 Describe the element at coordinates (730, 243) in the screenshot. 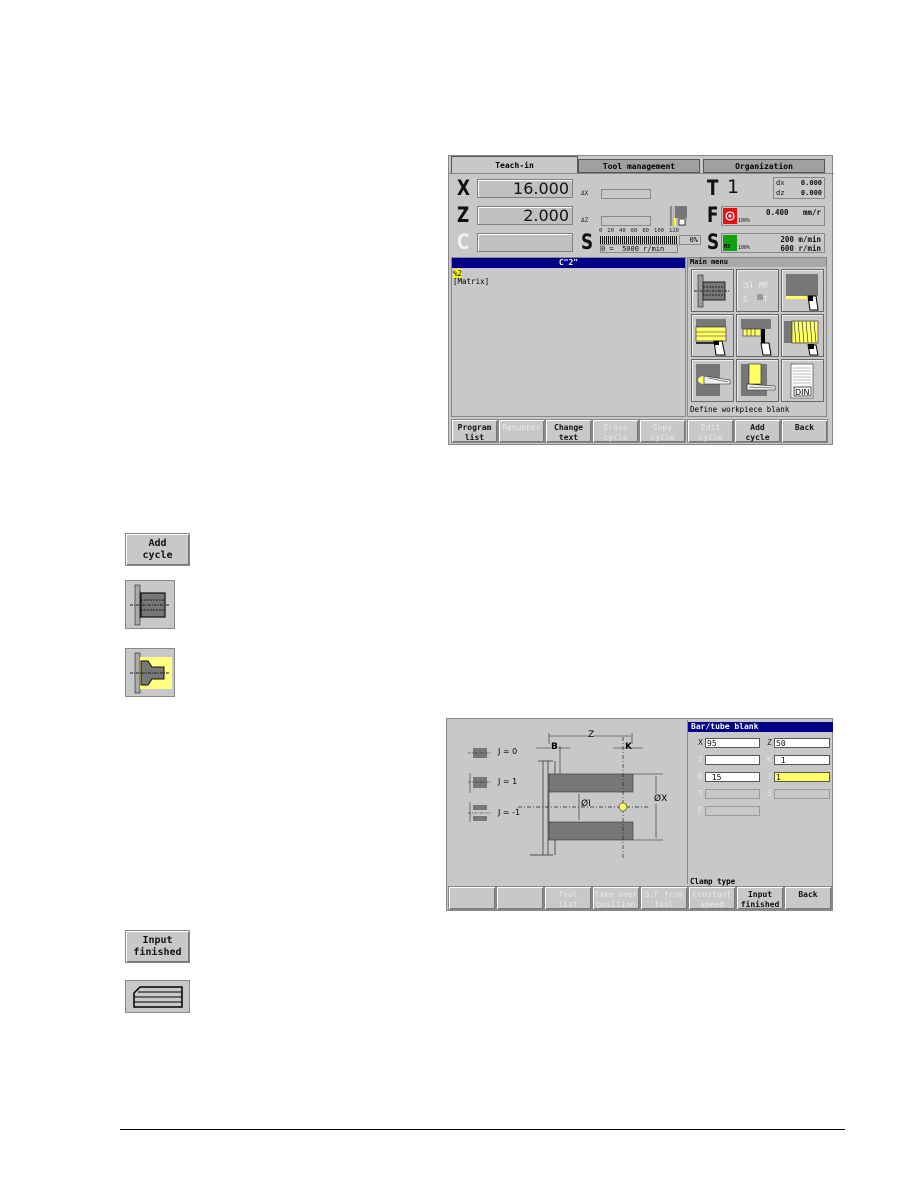

I see `spindle-direction-icon: M3` at that location.